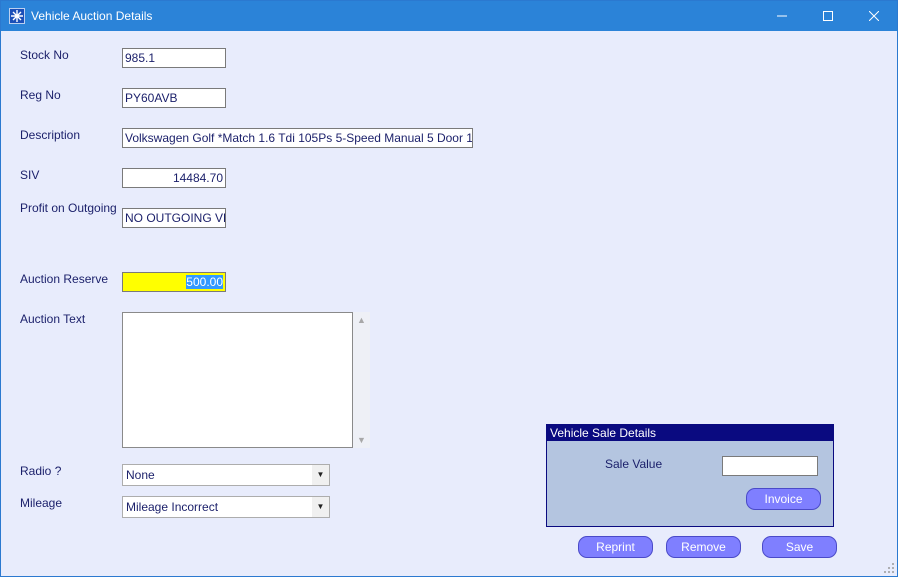 This screenshot has width=898, height=577. Describe the element at coordinates (174, 178) in the screenshot. I see `siv-field: 14484.70` at that location.